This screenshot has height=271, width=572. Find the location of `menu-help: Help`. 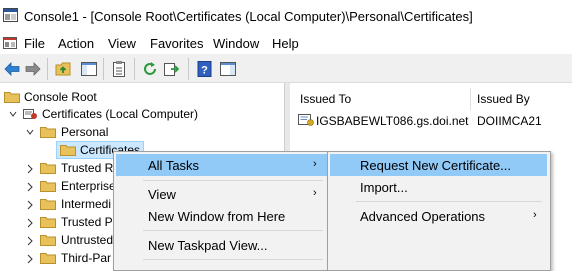

menu-help: Help is located at coordinates (285, 43).